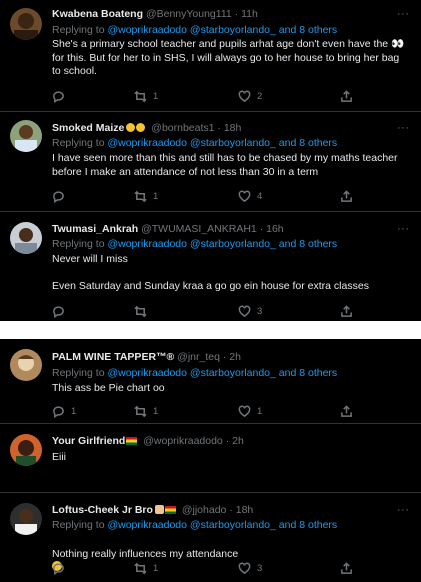 The height and width of the screenshot is (582, 421). I want to click on handle: @BennyYoung111, so click(189, 14).